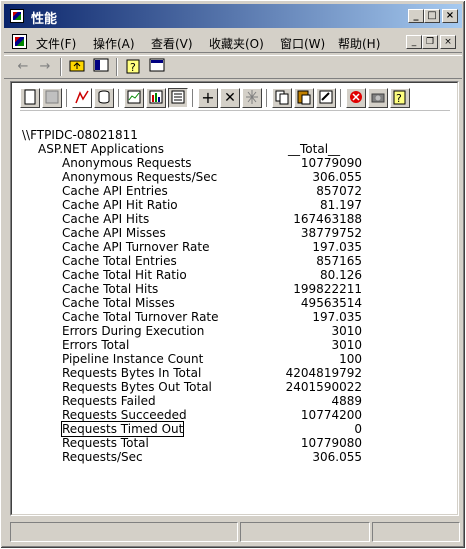  What do you see at coordinates (339, 261) in the screenshot?
I see `counter-value: 857165` at bounding box center [339, 261].